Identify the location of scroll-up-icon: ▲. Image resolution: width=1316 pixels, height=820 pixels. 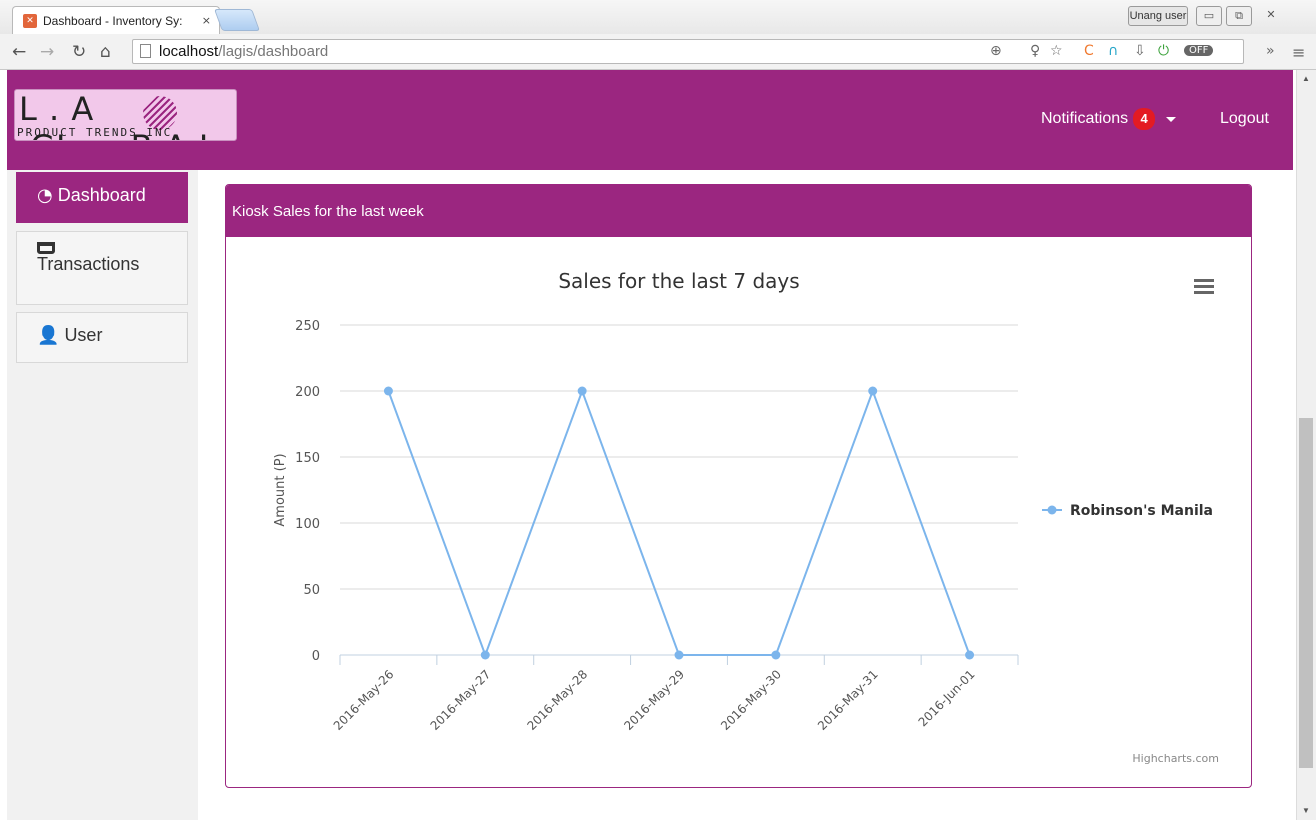
(1306, 78).